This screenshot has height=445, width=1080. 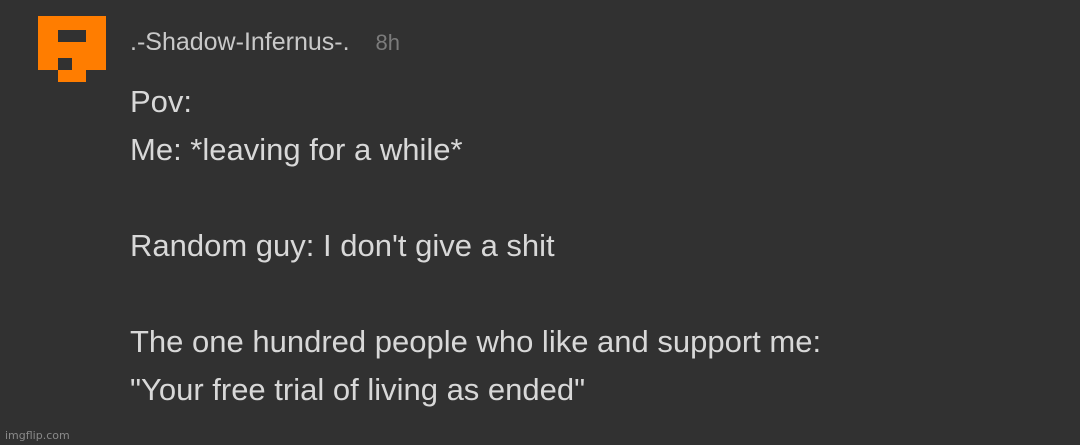 I want to click on comment-header: .-Shadow-Infernus-. 8h, so click(x=265, y=45).